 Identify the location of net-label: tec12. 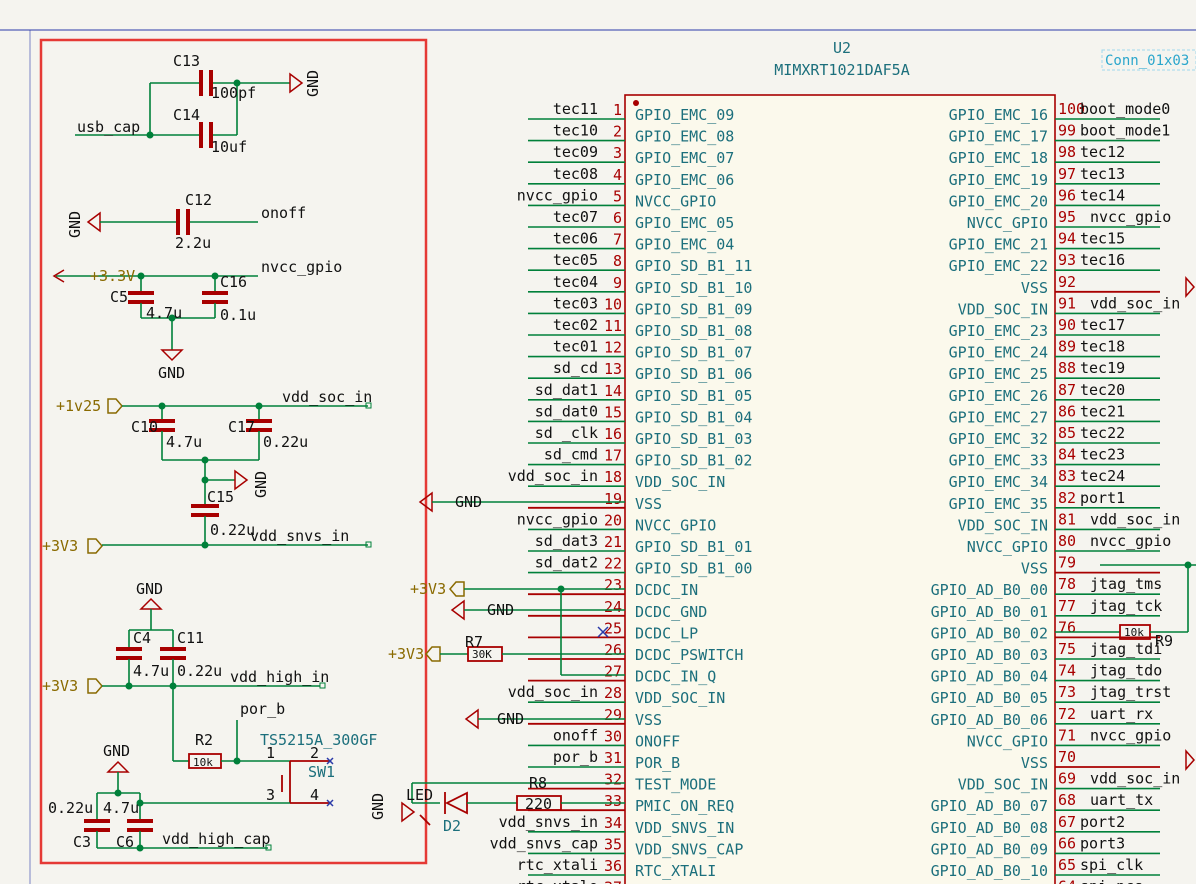
(1102, 152).